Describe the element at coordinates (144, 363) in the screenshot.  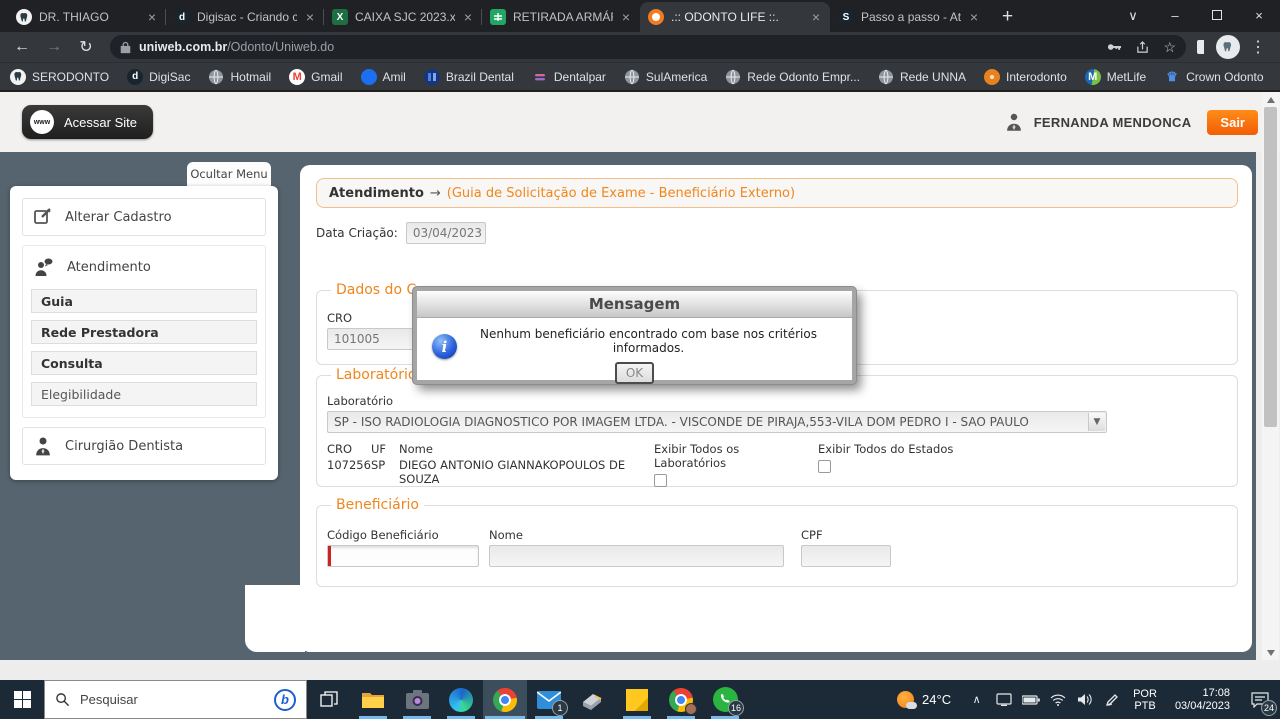
I see `sidebar-item-consulta: Consulta` at that location.